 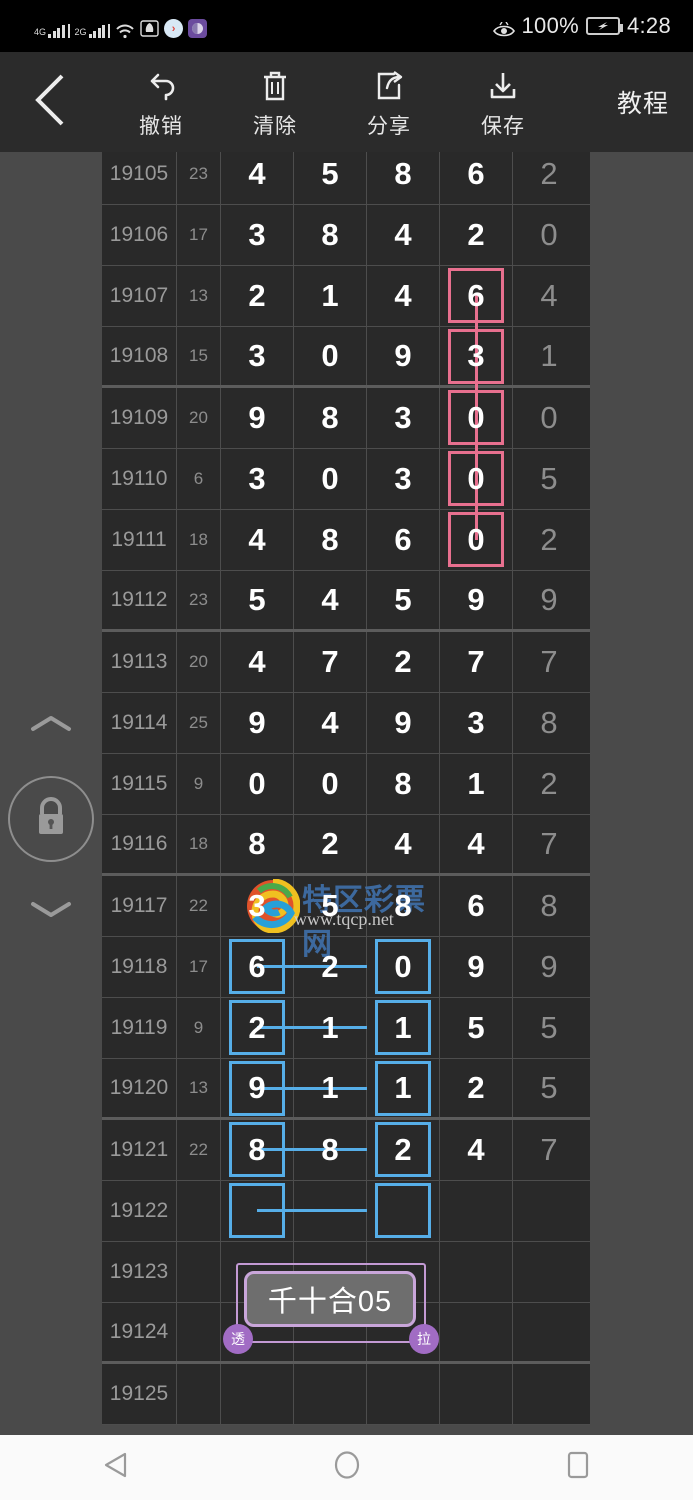 I want to click on label-handle-left: 透, so click(x=238, y=1339).